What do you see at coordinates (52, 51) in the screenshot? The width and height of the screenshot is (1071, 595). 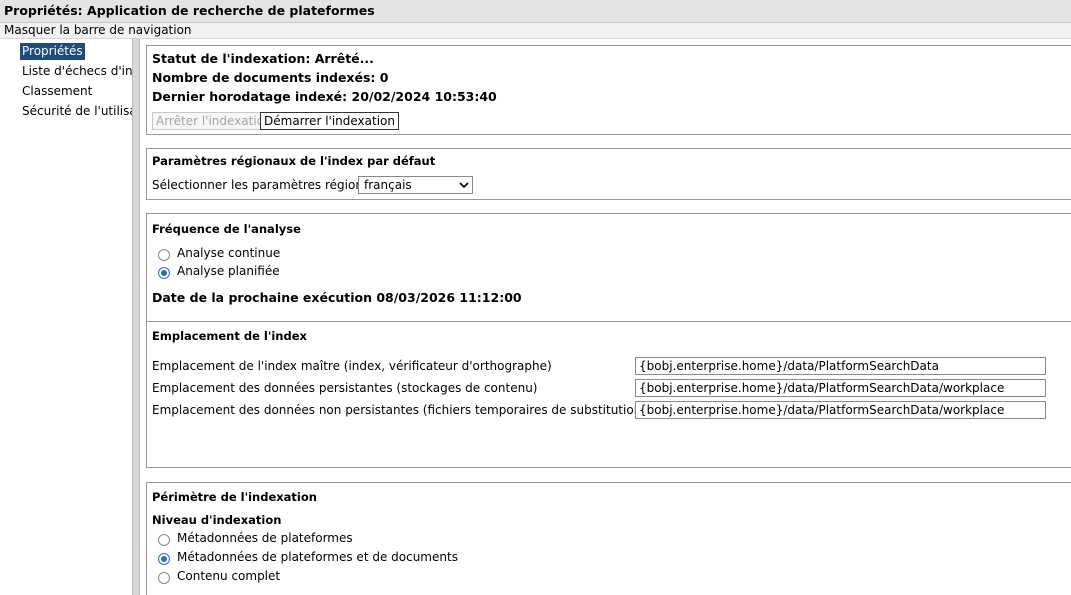 I see `sidebar-item-properties: Propriétés` at bounding box center [52, 51].